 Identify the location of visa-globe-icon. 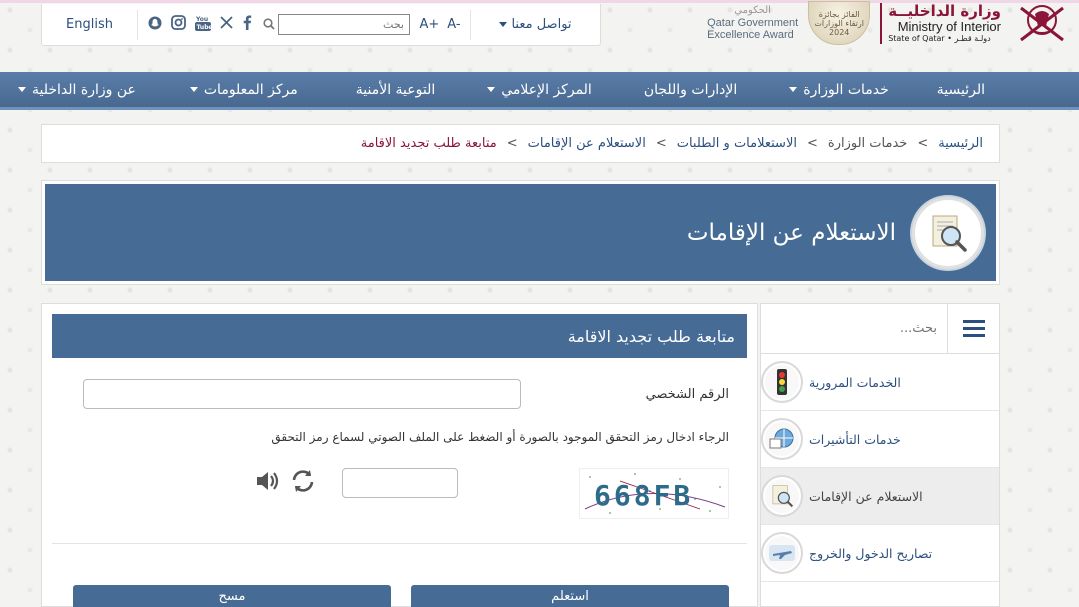
(782, 439).